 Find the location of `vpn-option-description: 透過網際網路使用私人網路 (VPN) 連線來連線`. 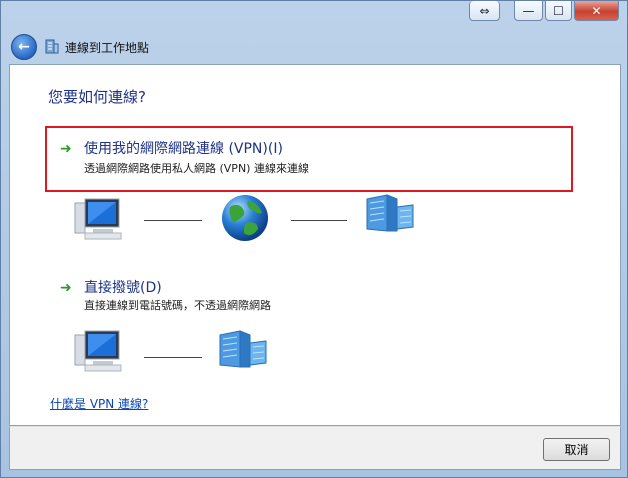

vpn-option-description: 透過網際網路使用私人網路 (VPN) 連線來連線 is located at coordinates (196, 168).